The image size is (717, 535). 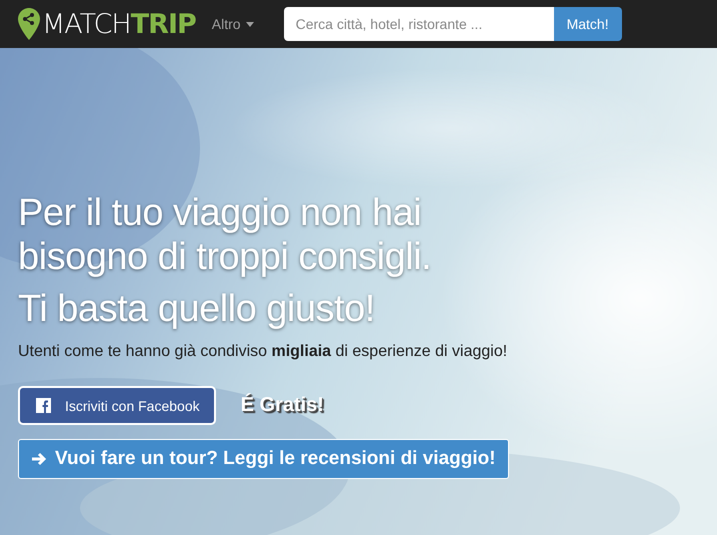 What do you see at coordinates (29, 24) in the screenshot?
I see `map-pin-icon` at bounding box center [29, 24].